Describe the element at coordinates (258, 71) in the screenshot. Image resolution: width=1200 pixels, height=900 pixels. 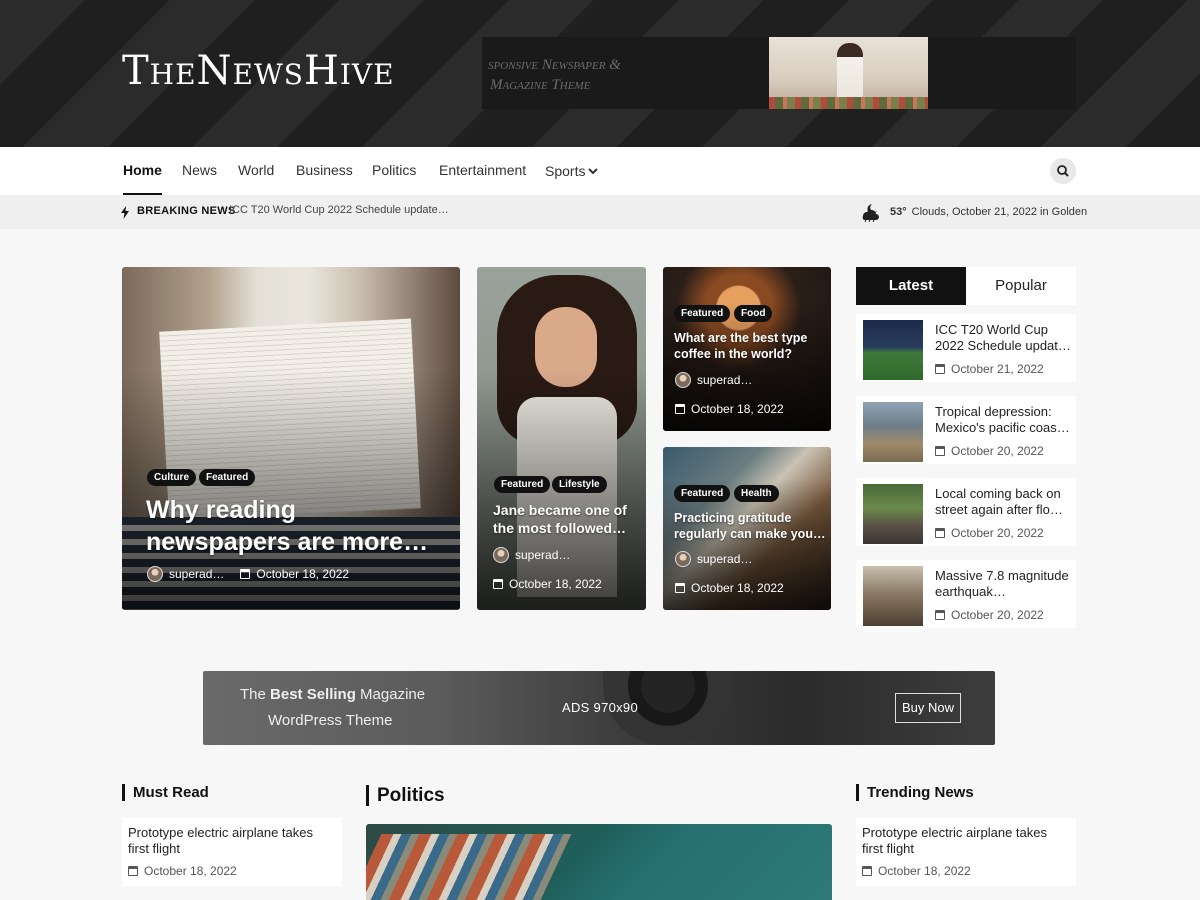
I see `site-logo: TheNewsHive` at that location.